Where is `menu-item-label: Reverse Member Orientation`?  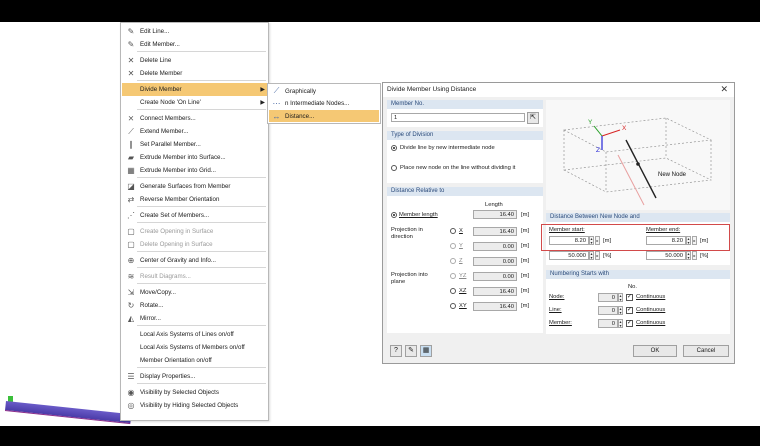
menu-item-label: Reverse Member Orientation is located at coordinates (180, 199).